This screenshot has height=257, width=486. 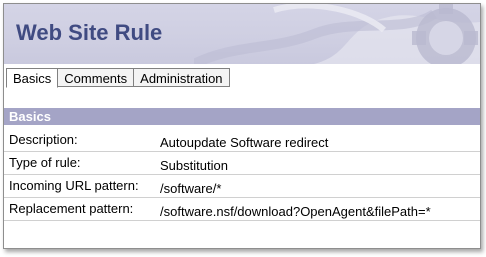 What do you see at coordinates (337, 34) in the screenshot?
I see `decorative-gear-icon` at bounding box center [337, 34].